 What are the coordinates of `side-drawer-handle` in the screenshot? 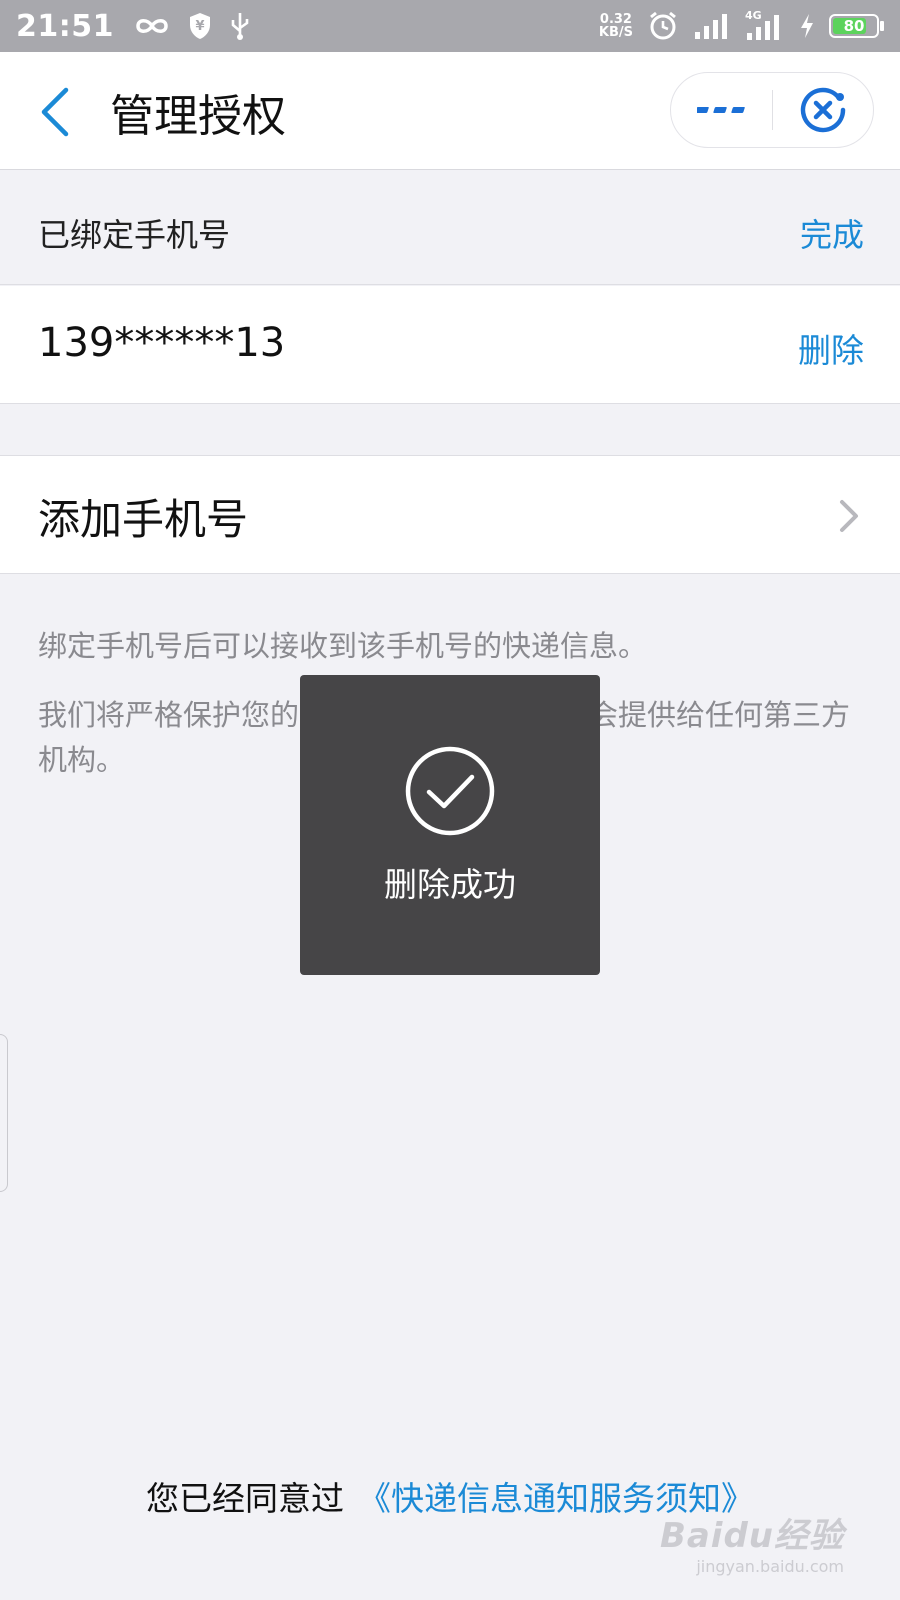 It's located at (4, 1113).